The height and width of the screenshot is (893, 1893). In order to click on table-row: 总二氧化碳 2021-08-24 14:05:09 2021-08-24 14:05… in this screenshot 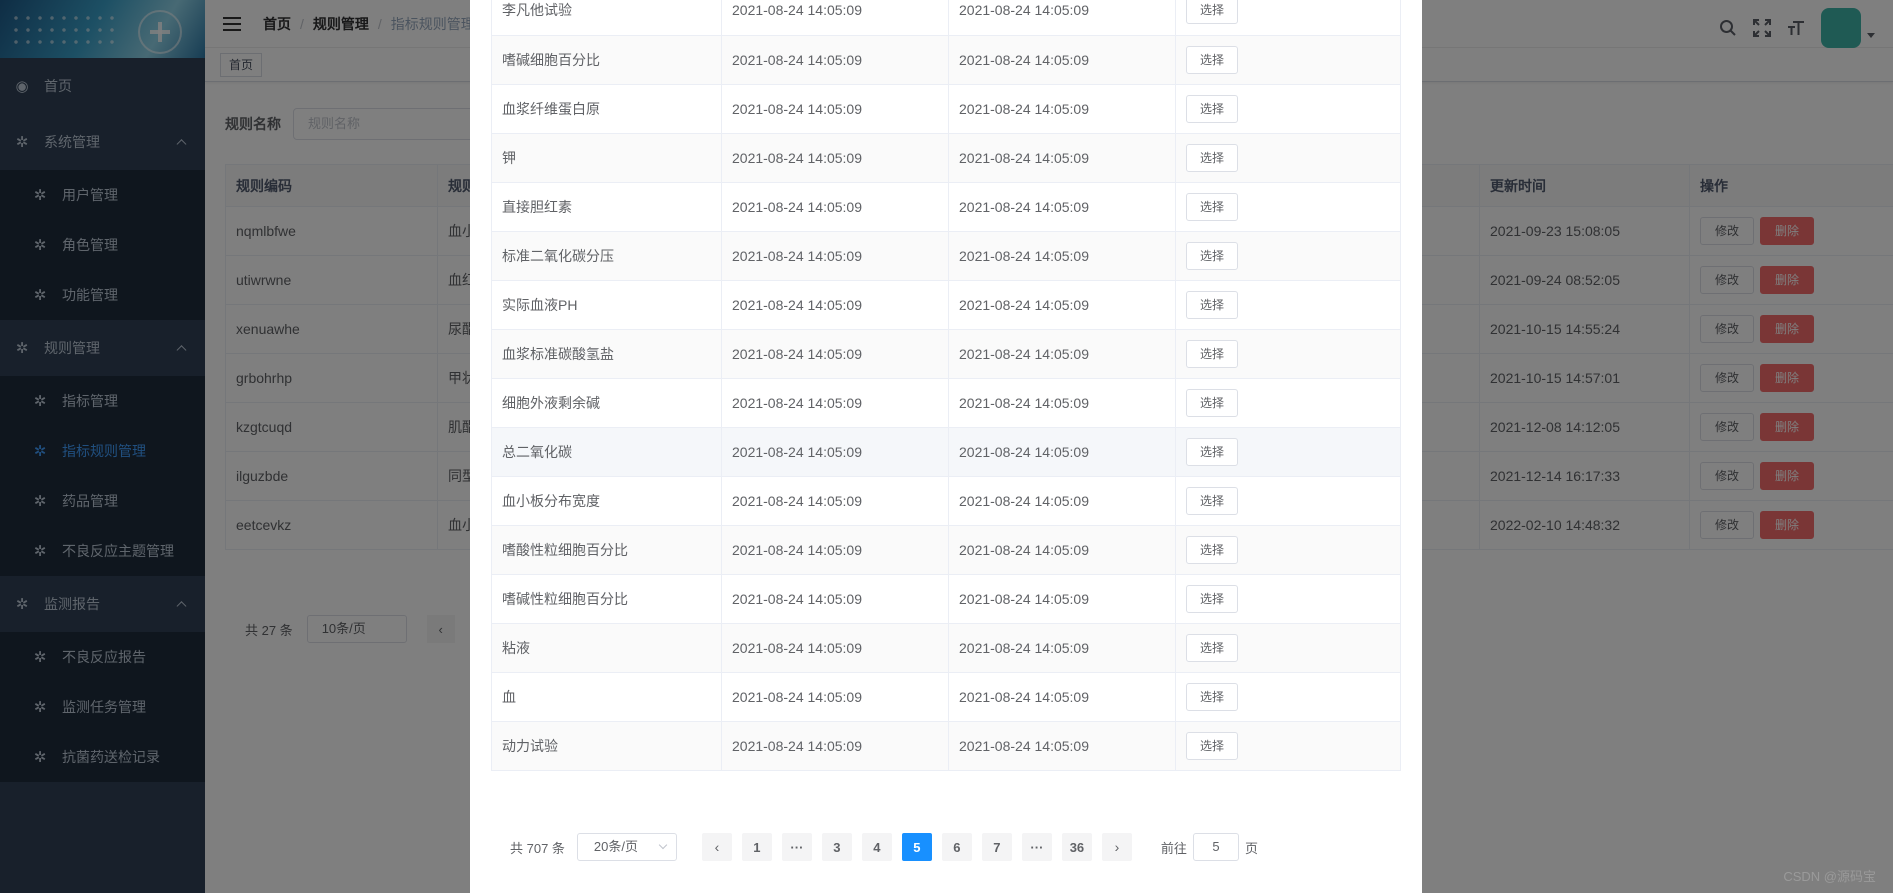, I will do `click(946, 452)`.